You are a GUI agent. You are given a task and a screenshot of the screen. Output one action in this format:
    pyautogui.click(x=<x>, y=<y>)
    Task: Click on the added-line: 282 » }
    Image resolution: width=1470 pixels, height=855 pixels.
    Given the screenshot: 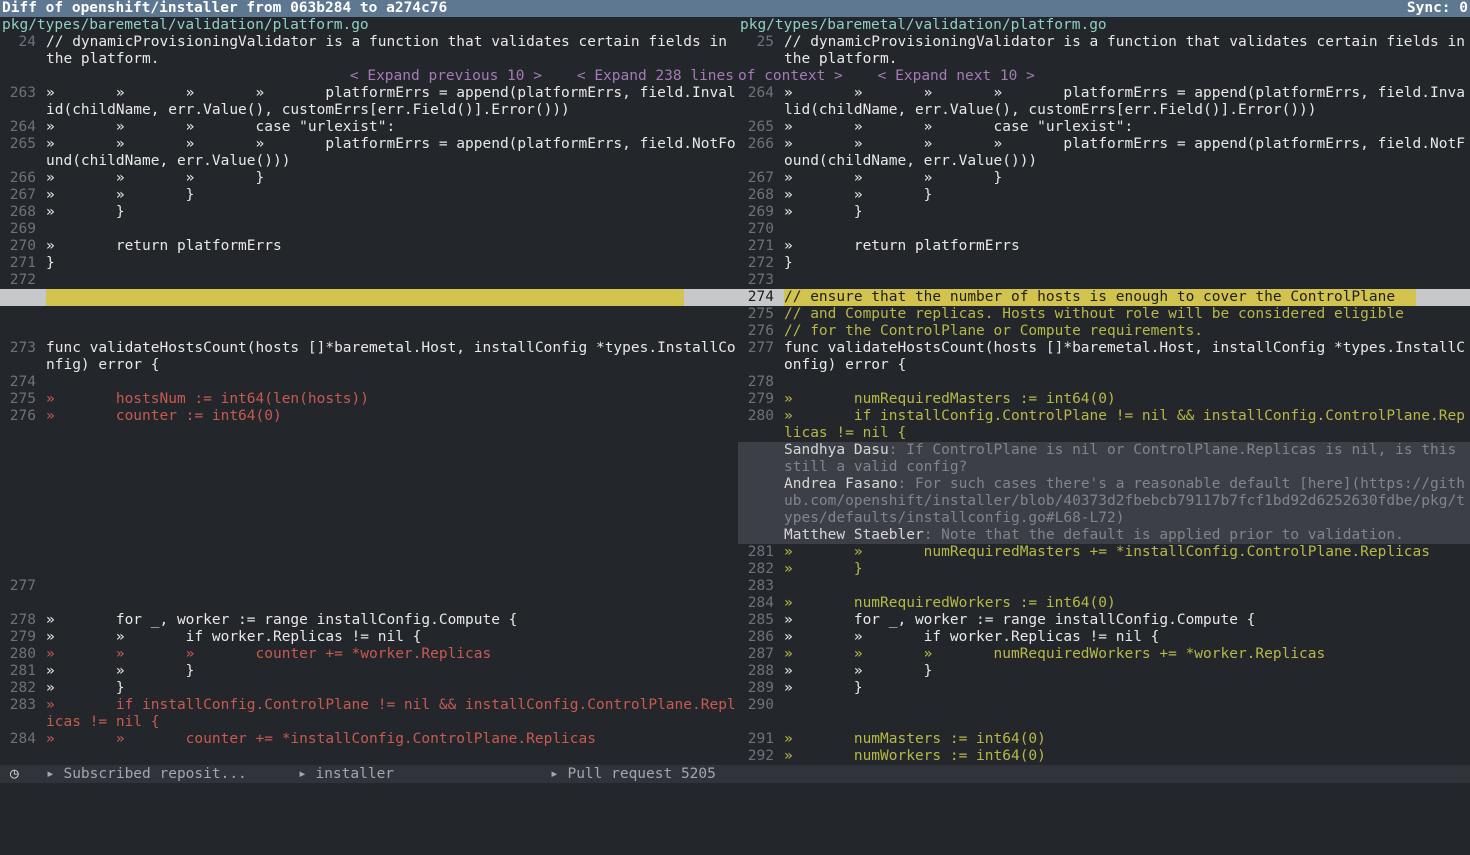 What is the action you would take?
    pyautogui.click(x=1104, y=569)
    